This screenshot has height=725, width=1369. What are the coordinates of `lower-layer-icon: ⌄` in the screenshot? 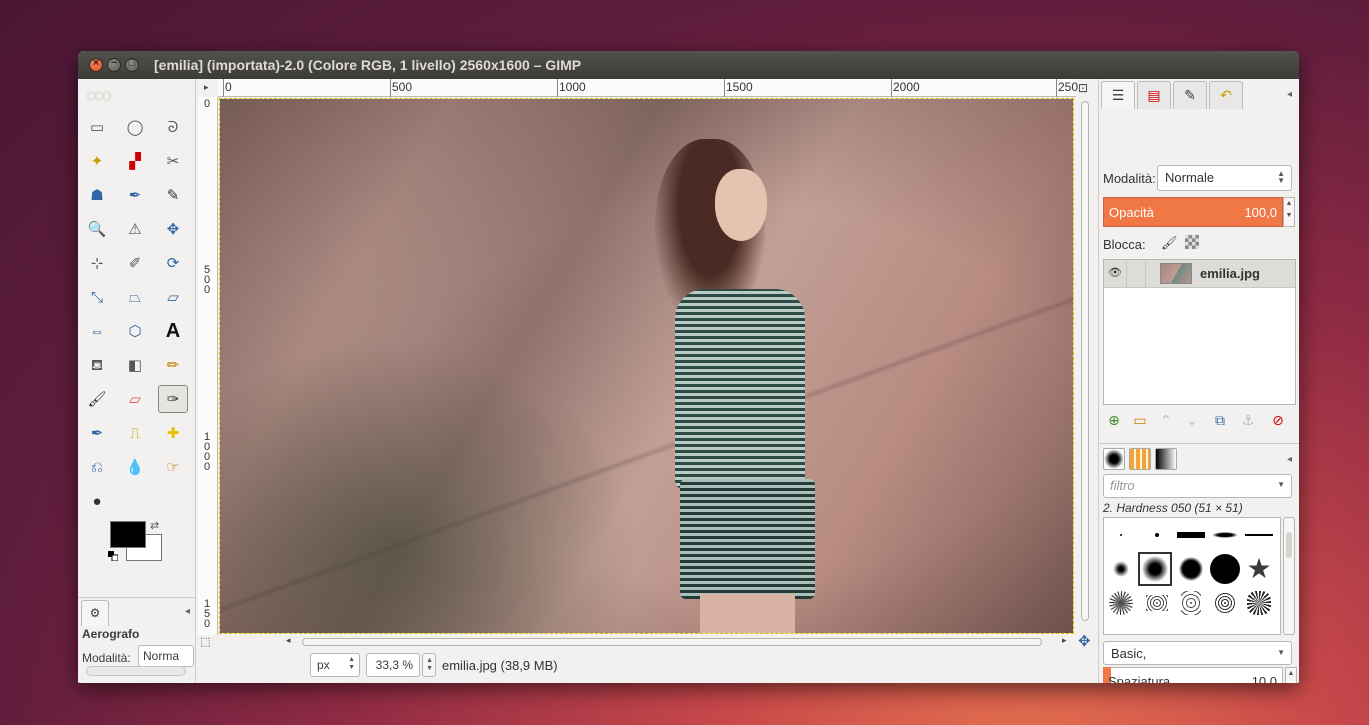 It's located at (1192, 420).